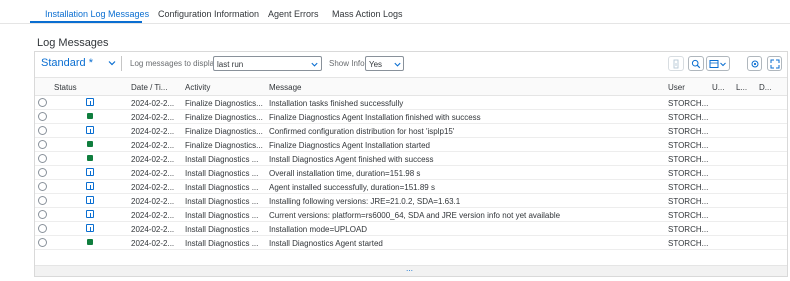 This screenshot has height=281, width=790. I want to click on info-button, so click(676, 63).